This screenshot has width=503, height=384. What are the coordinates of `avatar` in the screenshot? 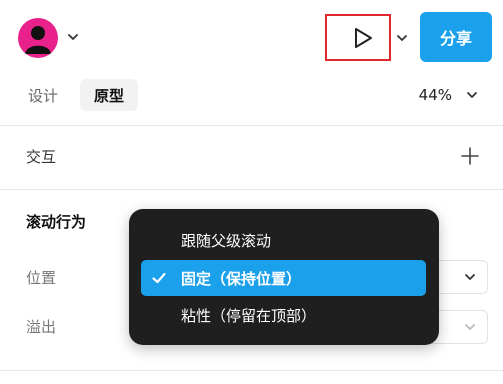 It's located at (38, 38).